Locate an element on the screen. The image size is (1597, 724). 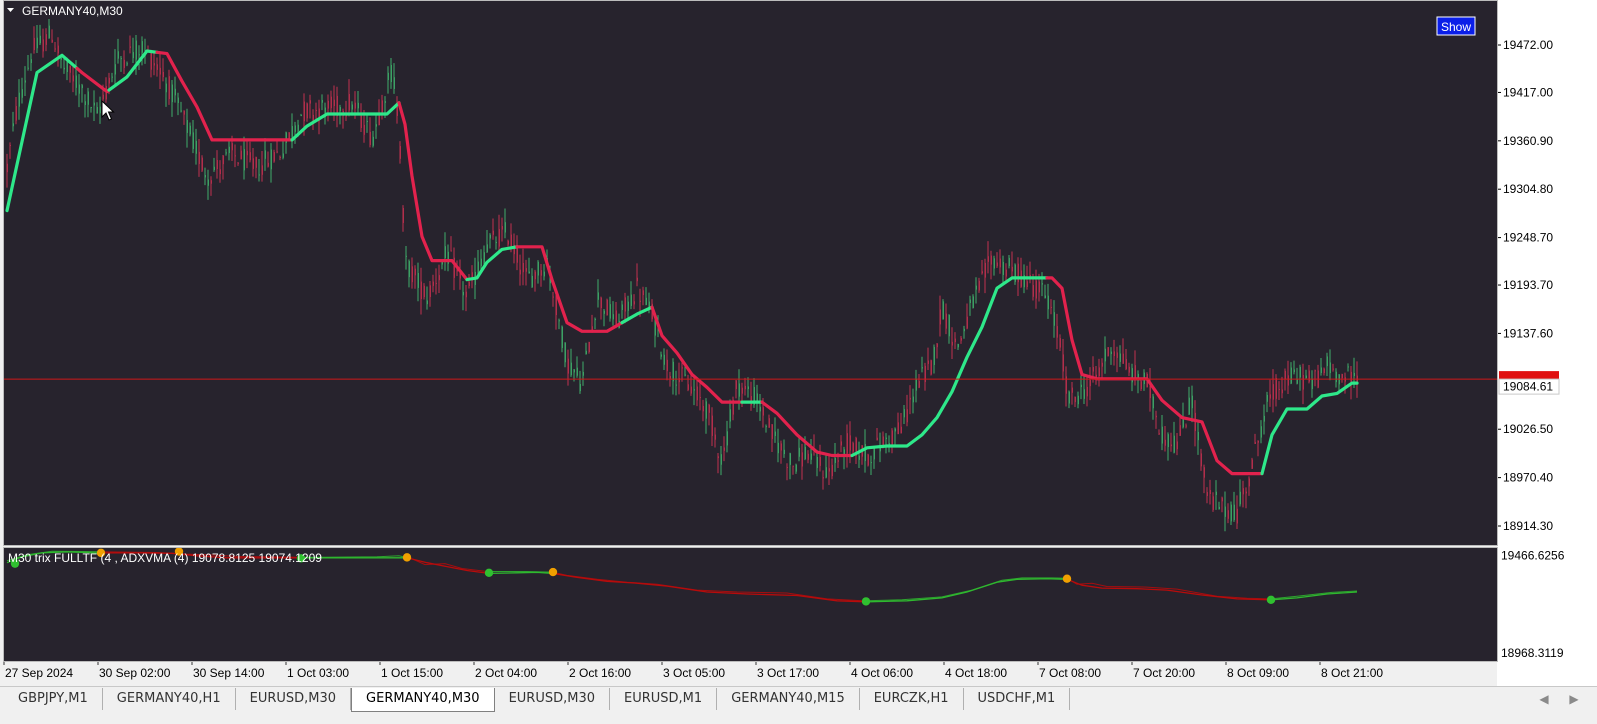
scroll-right-icon: ▶ is located at coordinates (1574, 699).